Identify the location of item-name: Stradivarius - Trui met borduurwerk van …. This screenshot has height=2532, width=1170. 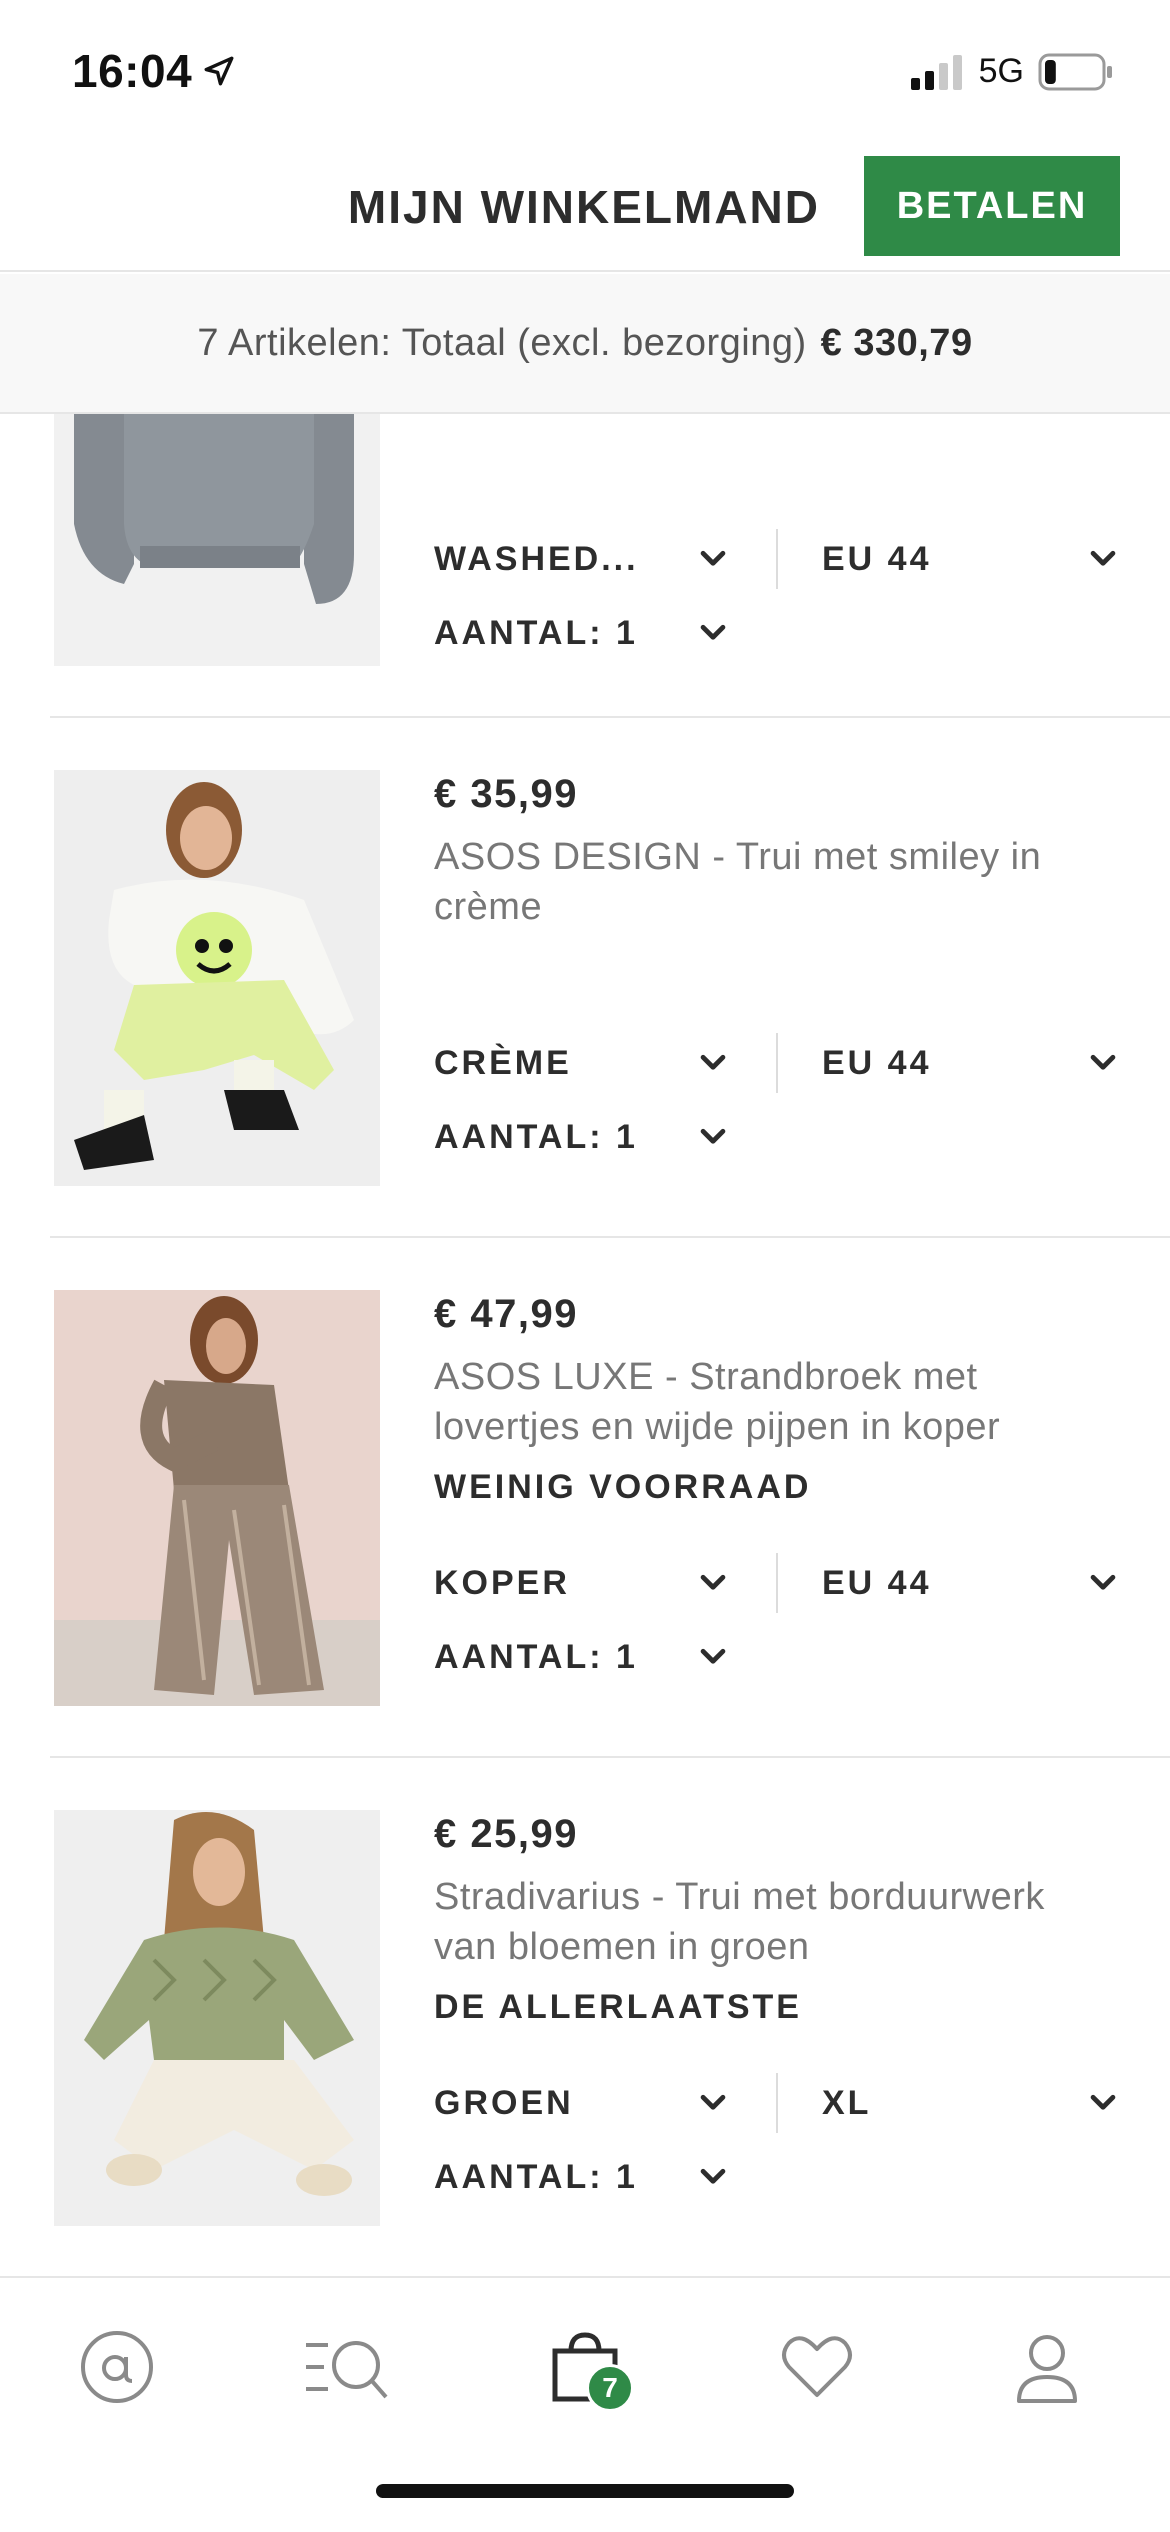
(754, 1922).